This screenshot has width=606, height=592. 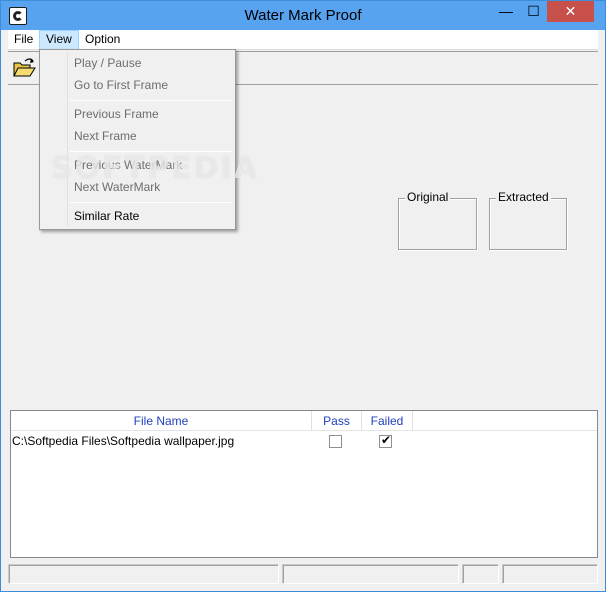 I want to click on menu-bar: File View Option, so click(x=303, y=40).